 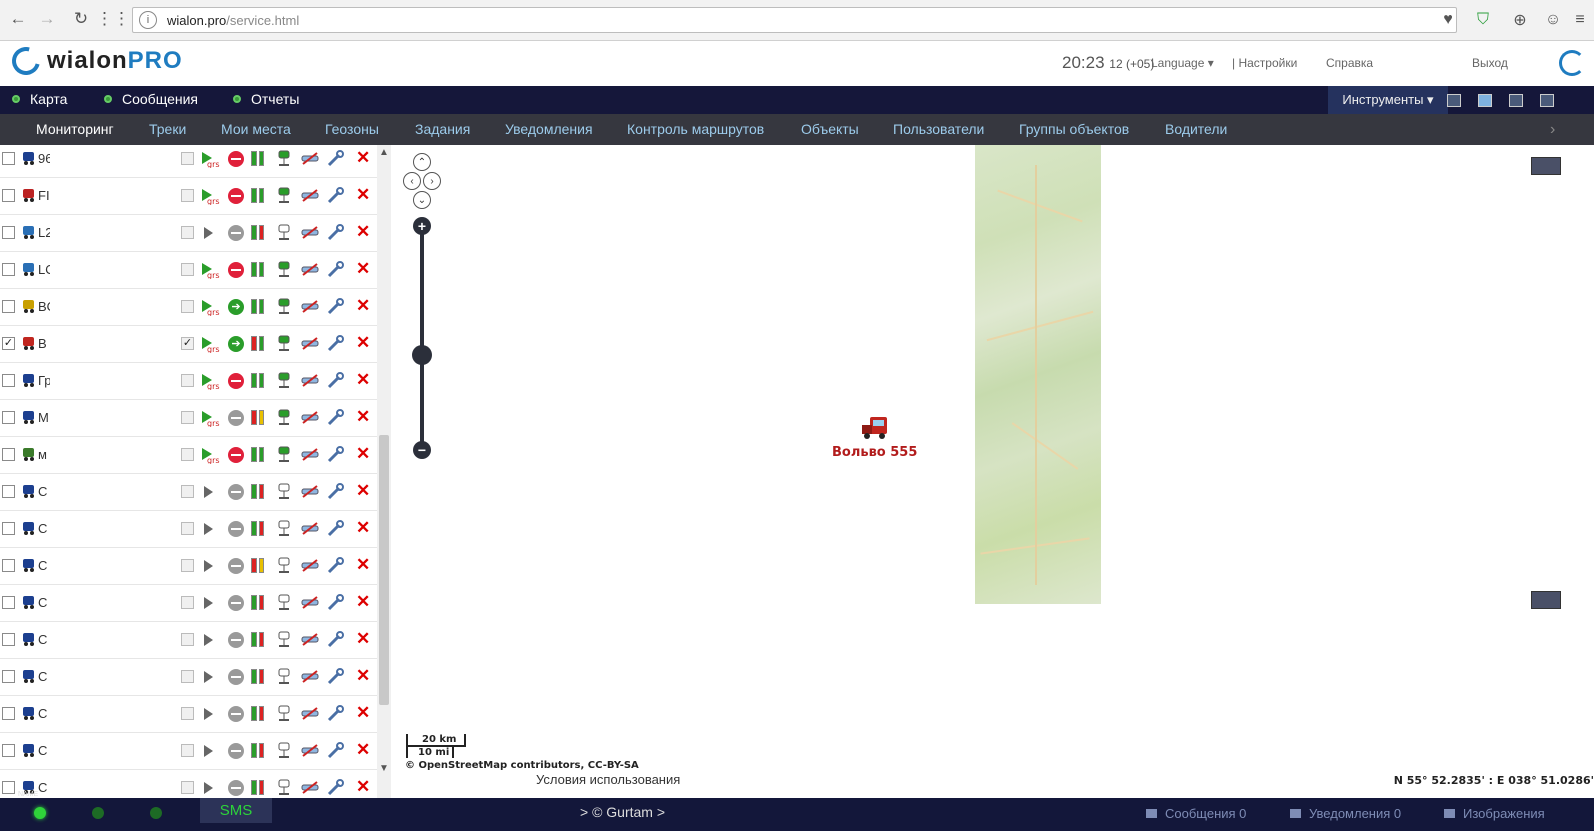 What do you see at coordinates (1553, 20) in the screenshot?
I see `profile-icon: ☺` at bounding box center [1553, 20].